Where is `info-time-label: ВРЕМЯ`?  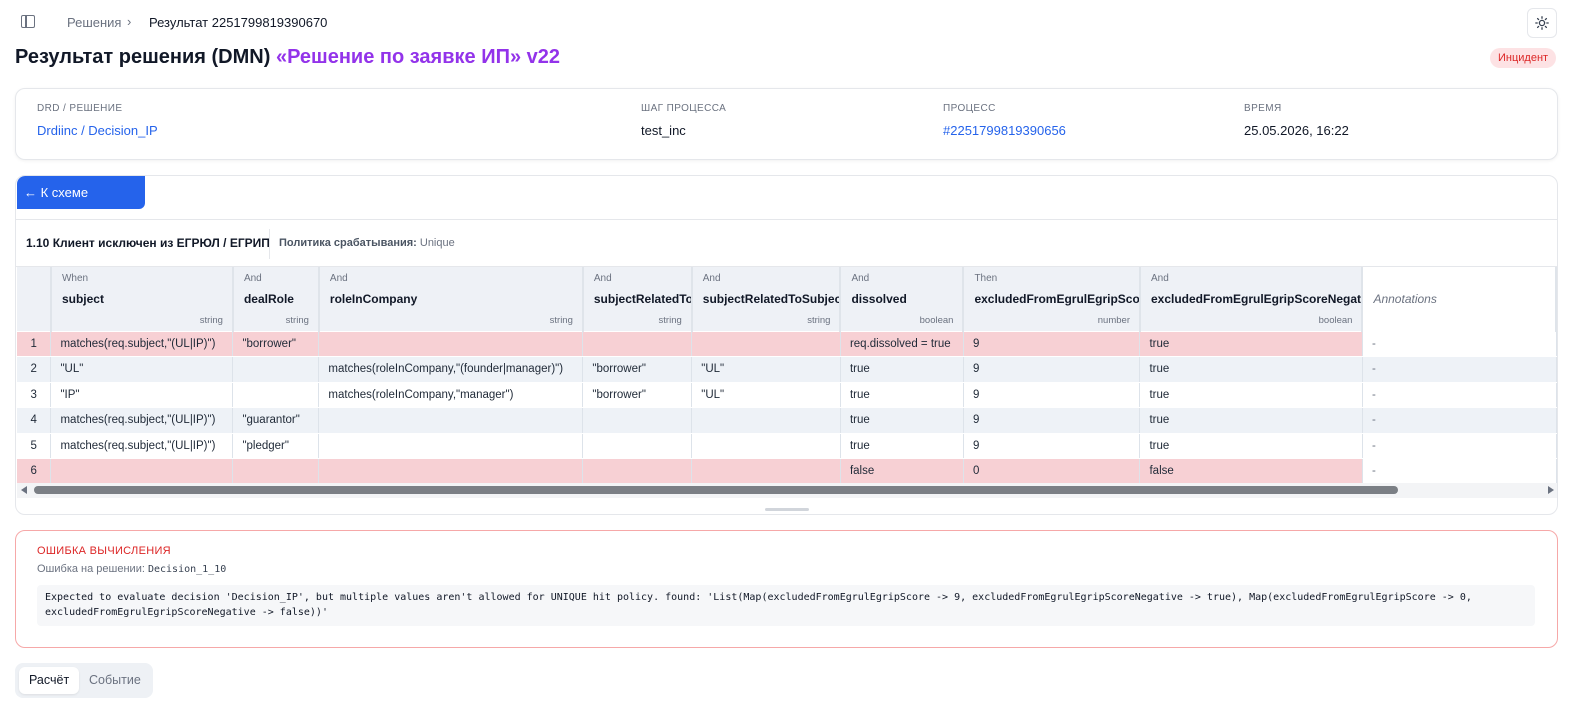
info-time-label: ВРЕМЯ is located at coordinates (1263, 108).